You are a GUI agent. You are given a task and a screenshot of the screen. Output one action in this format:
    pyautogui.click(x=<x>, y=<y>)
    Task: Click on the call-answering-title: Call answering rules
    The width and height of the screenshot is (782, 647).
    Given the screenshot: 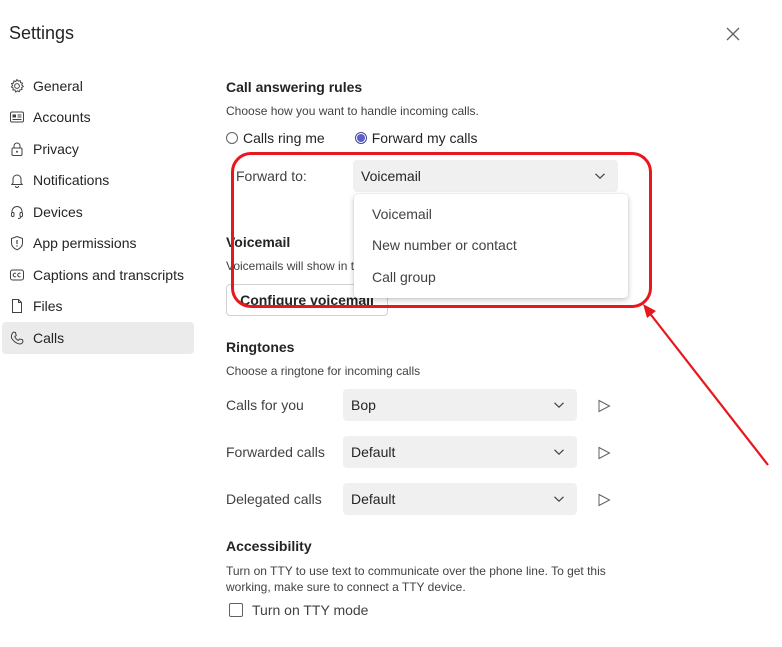 What is the action you would take?
    pyautogui.click(x=294, y=87)
    